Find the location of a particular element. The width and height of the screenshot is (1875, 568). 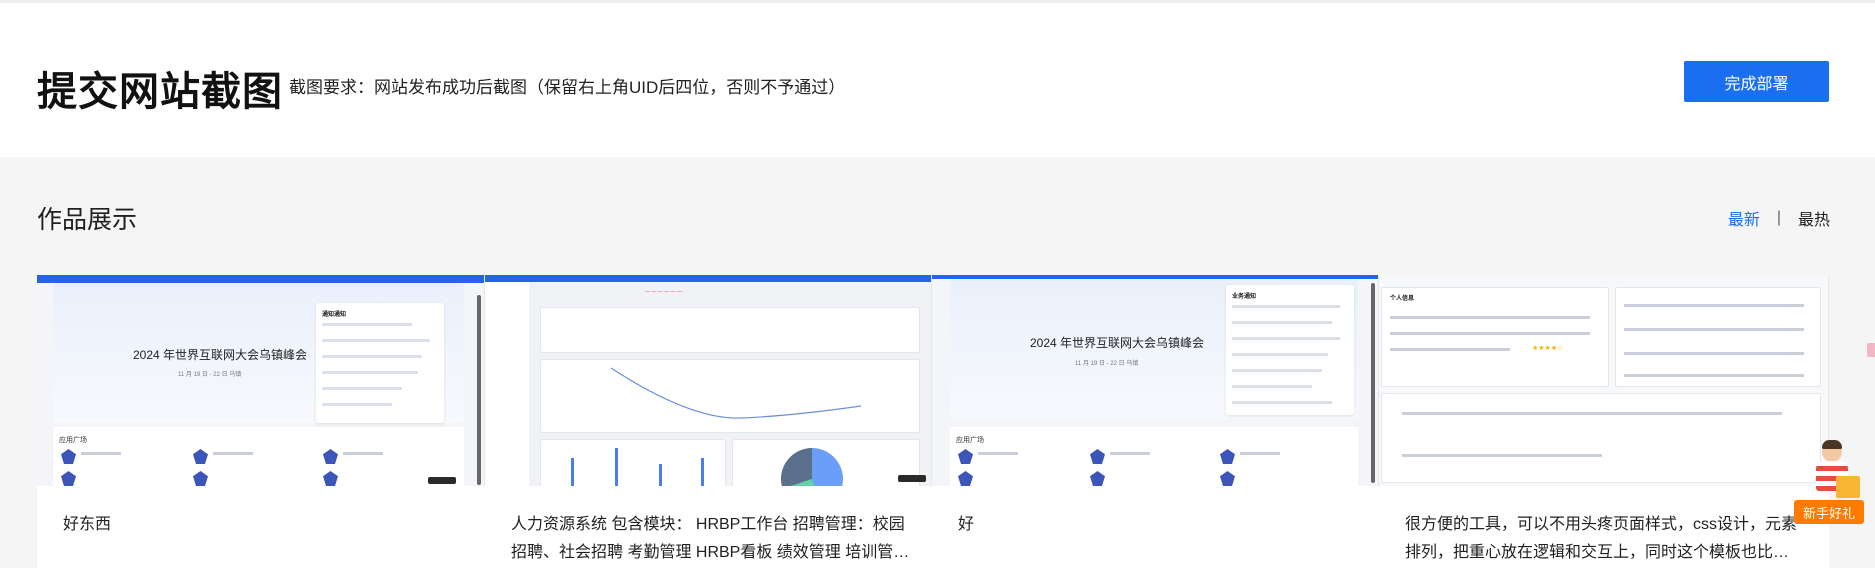

thumb-rating-stars: ★★★★☆ is located at coordinates (1548, 348).